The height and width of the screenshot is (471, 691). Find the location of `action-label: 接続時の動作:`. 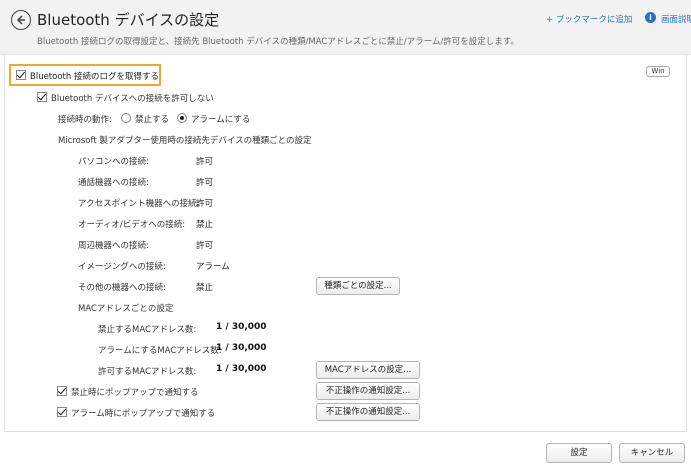

action-label: 接続時の動作: is located at coordinates (85, 120).